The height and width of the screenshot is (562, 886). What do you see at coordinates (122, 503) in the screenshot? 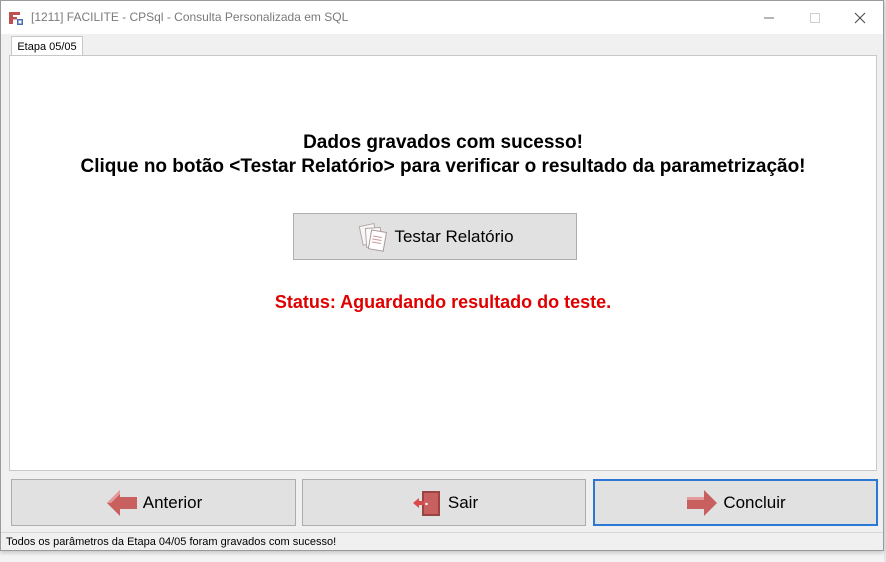
I see `arrow-left-icon` at bounding box center [122, 503].